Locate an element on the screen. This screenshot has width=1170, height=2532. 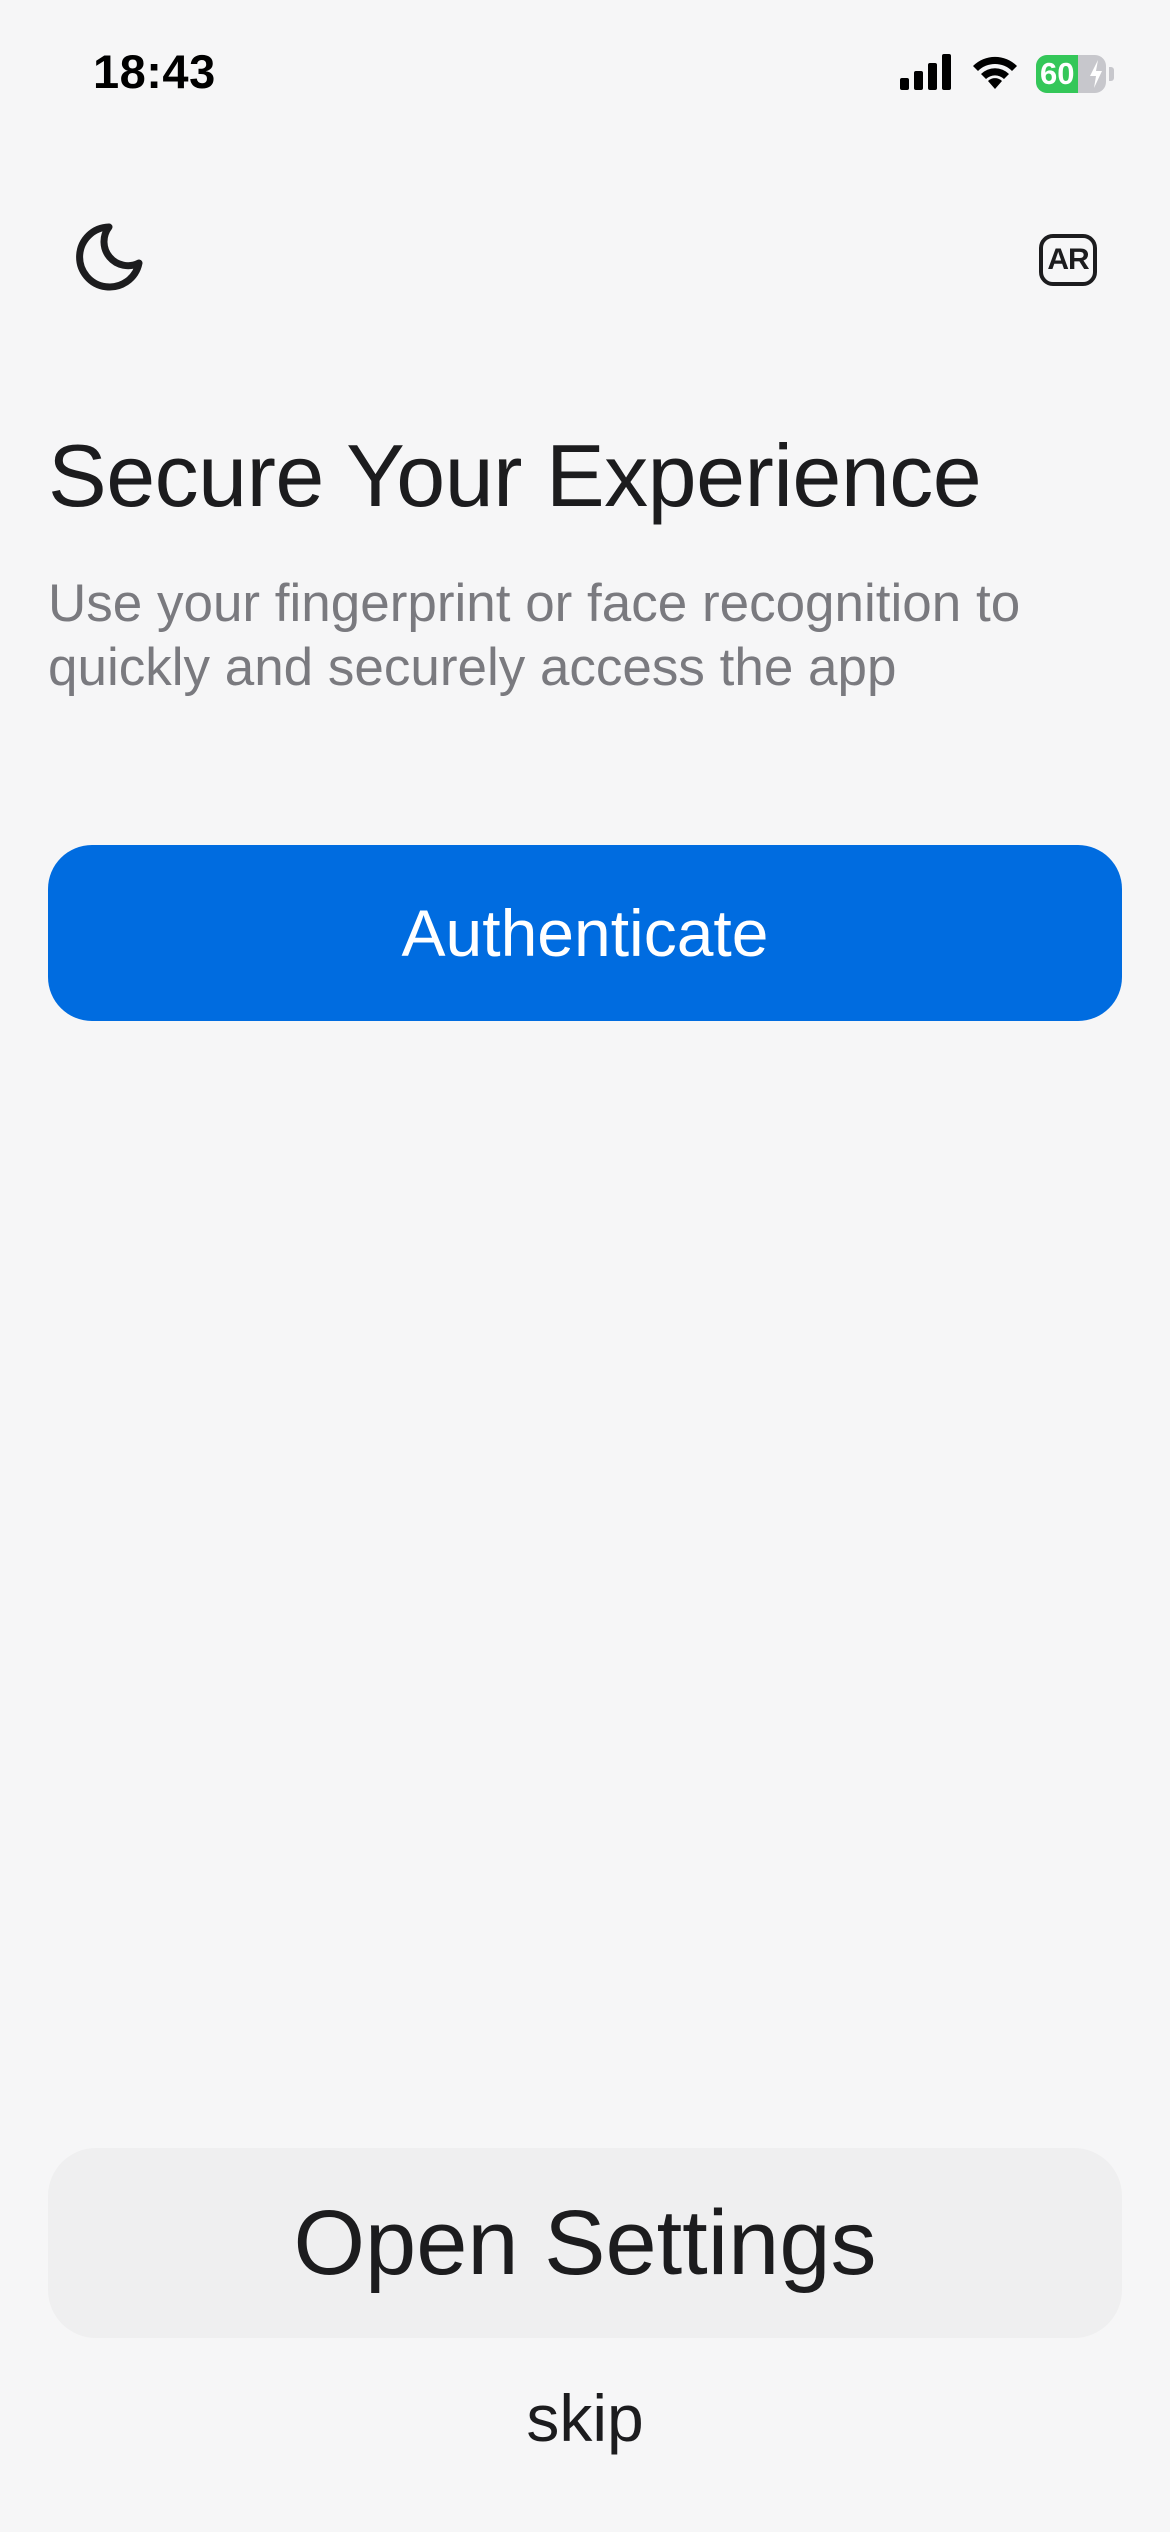
page-title: Secure Your Experience is located at coordinates (515, 475).